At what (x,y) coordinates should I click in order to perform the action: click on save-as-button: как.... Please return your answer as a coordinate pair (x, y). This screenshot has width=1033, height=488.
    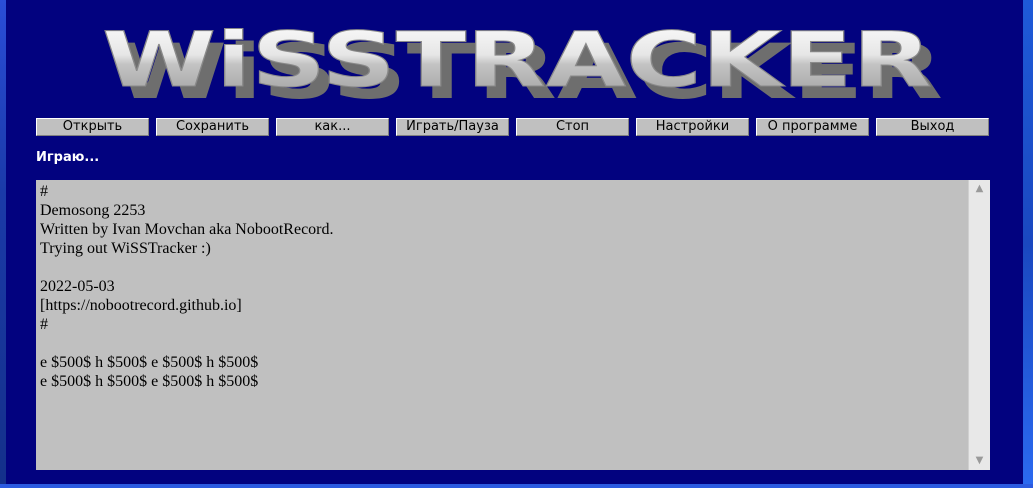
    Looking at the image, I should click on (332, 127).